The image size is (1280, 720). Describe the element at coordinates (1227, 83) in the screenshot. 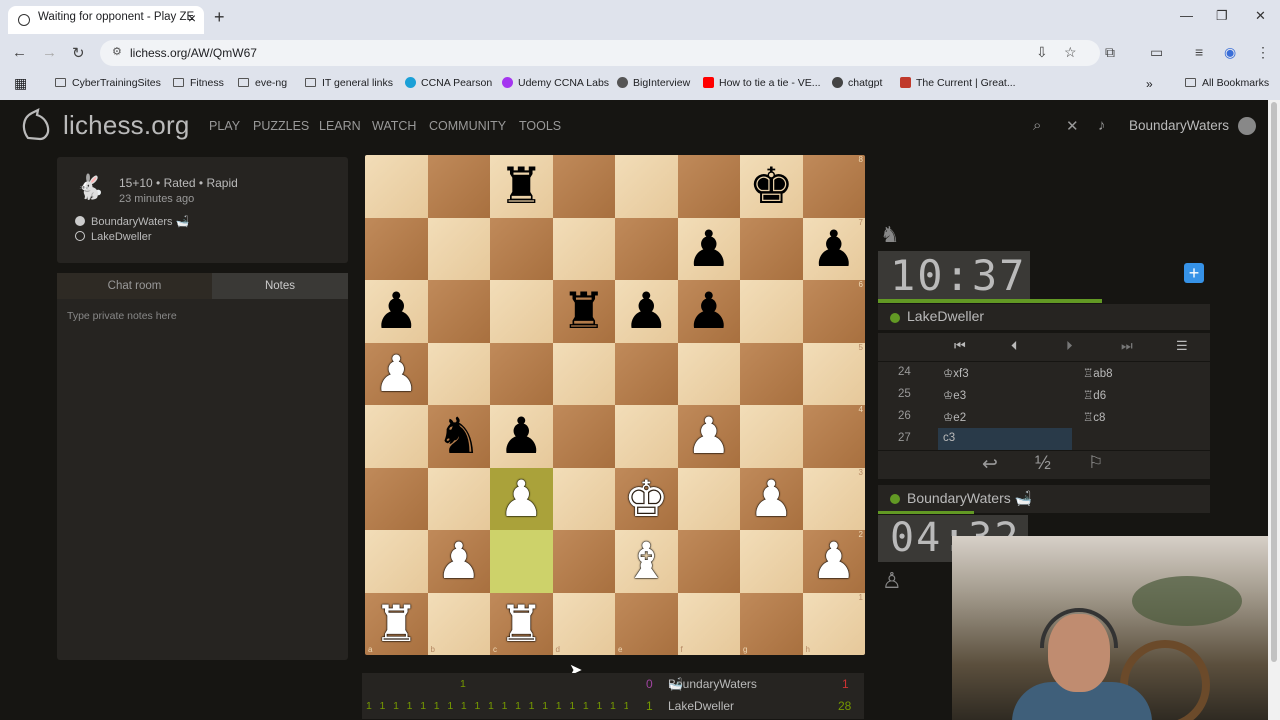

I see `all-bookmarks: All Bookmarks` at that location.